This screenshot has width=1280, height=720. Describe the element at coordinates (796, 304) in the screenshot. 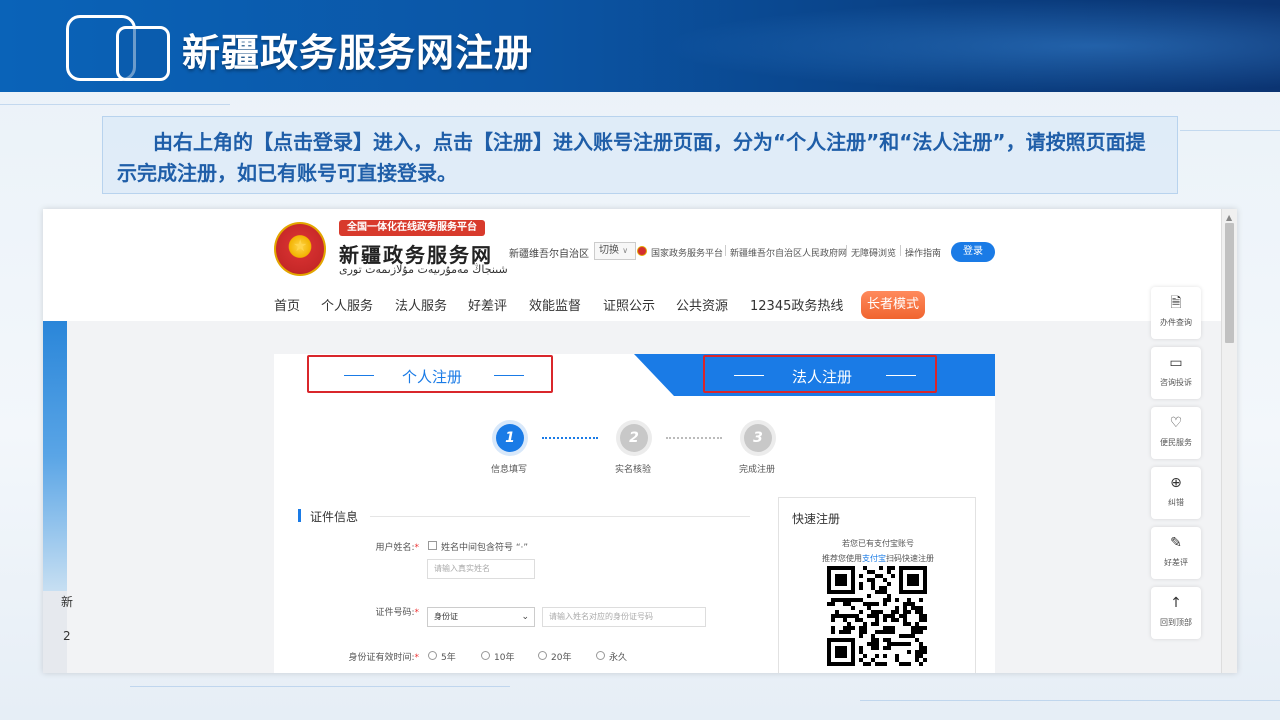

I see `nav-item-hotline: 12345政务热线` at that location.